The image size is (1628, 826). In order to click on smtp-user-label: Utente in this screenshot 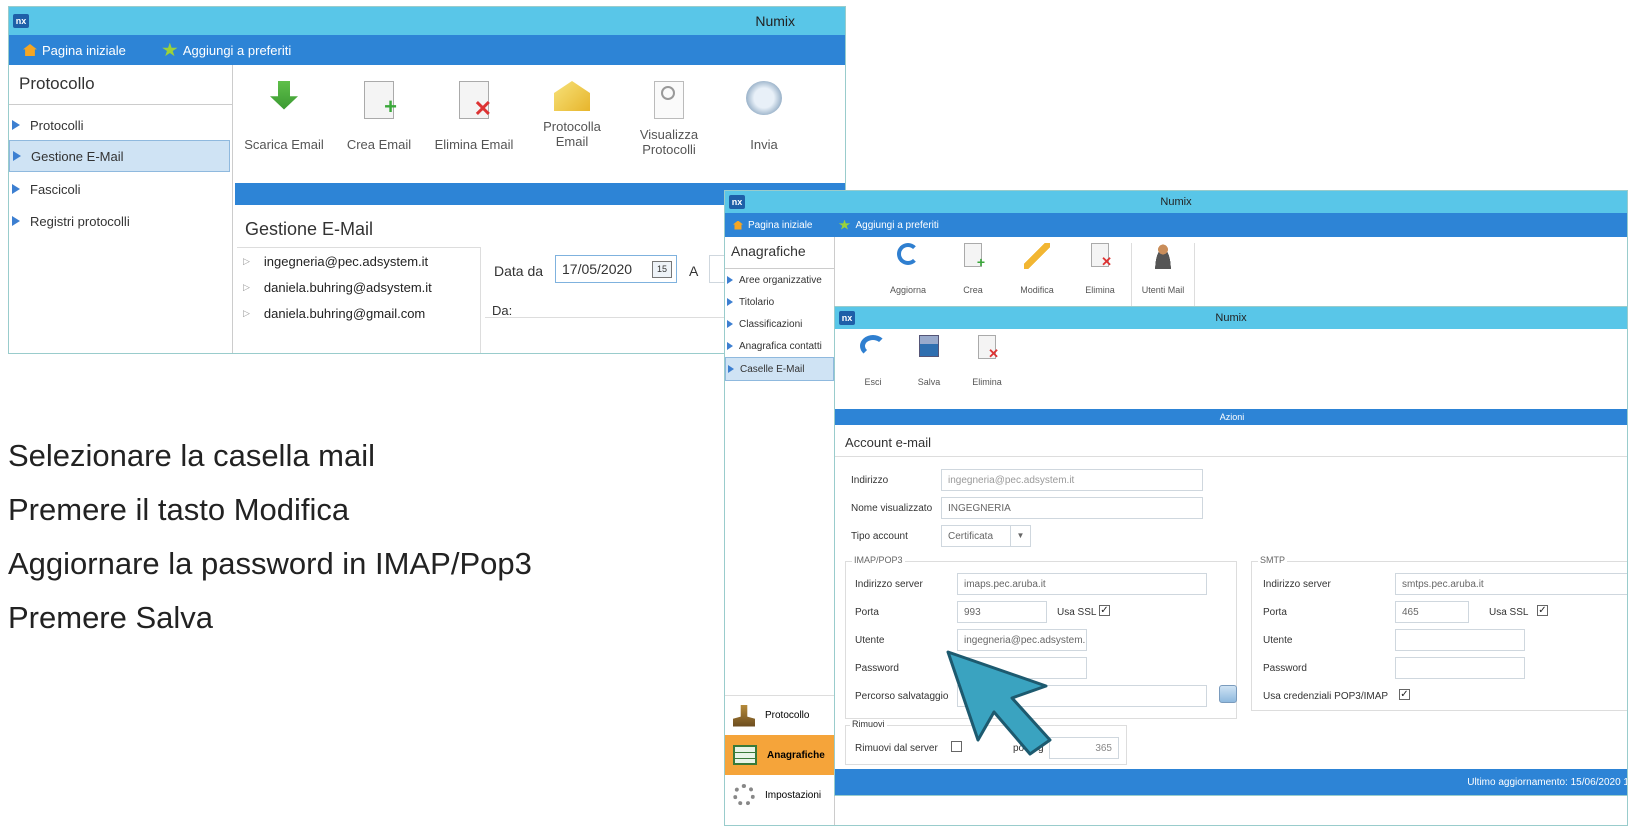, I will do `click(1278, 640)`.